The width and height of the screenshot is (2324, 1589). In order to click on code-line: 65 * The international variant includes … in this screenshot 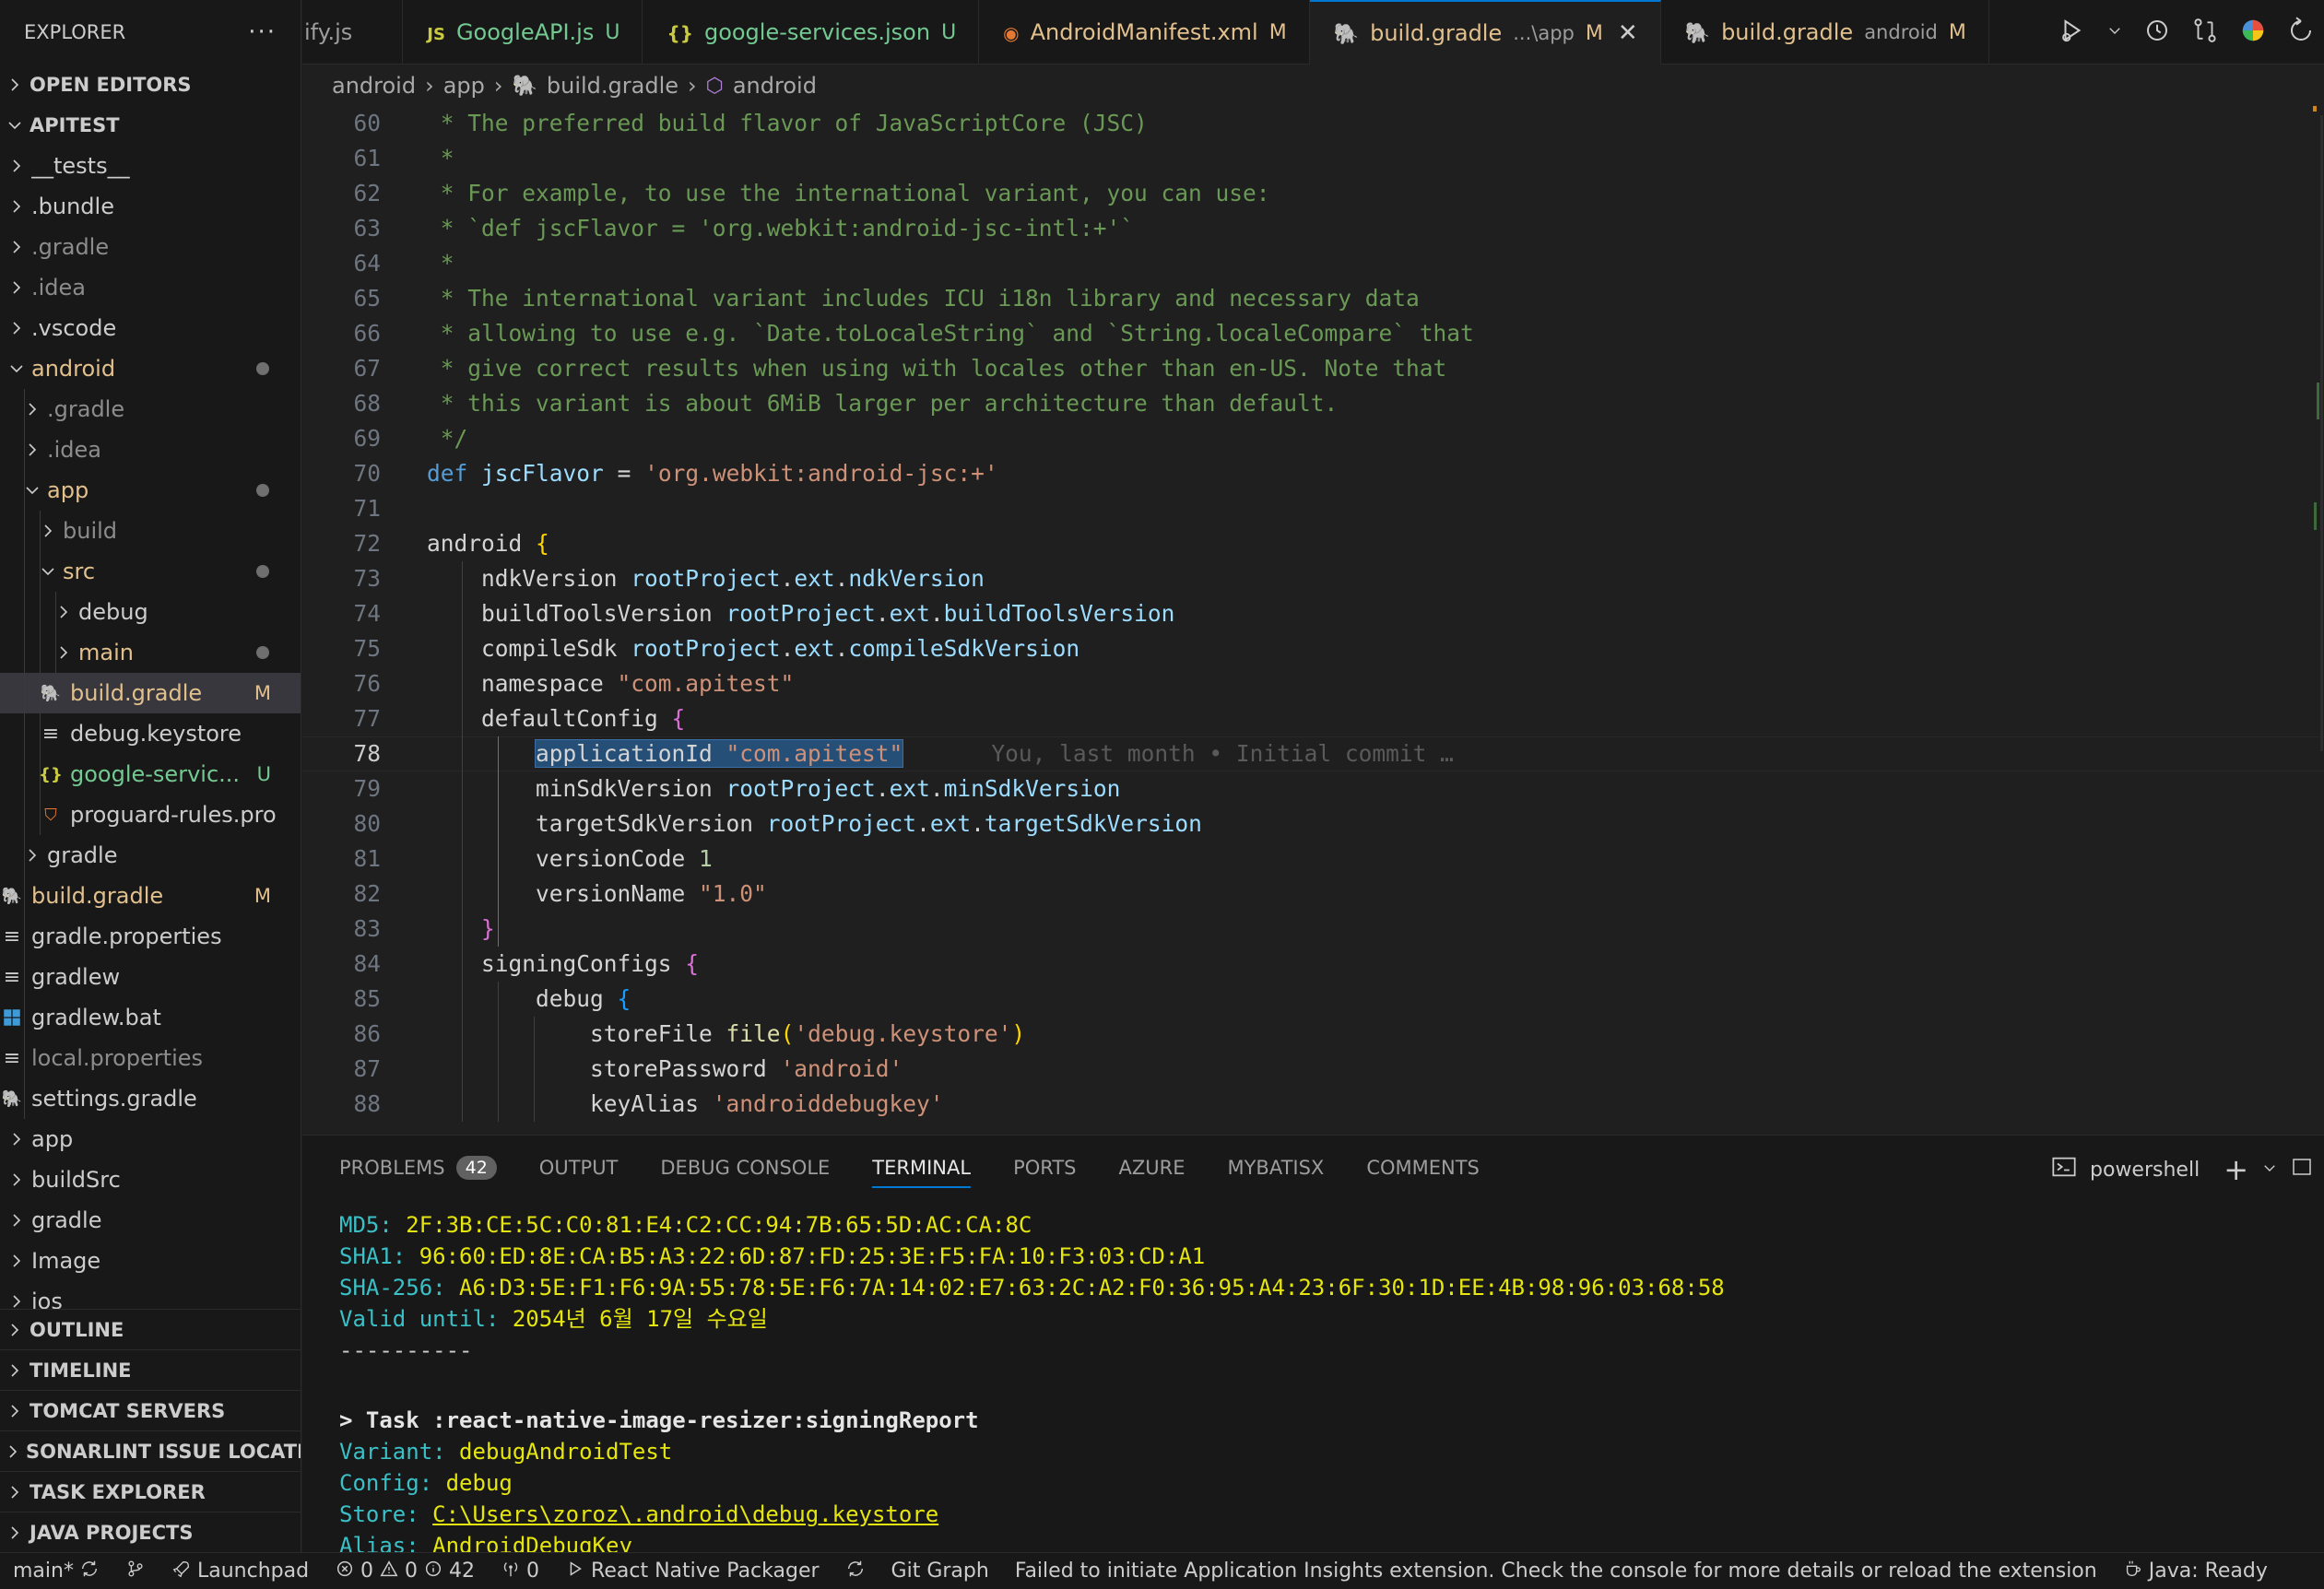, I will do `click(1307, 299)`.